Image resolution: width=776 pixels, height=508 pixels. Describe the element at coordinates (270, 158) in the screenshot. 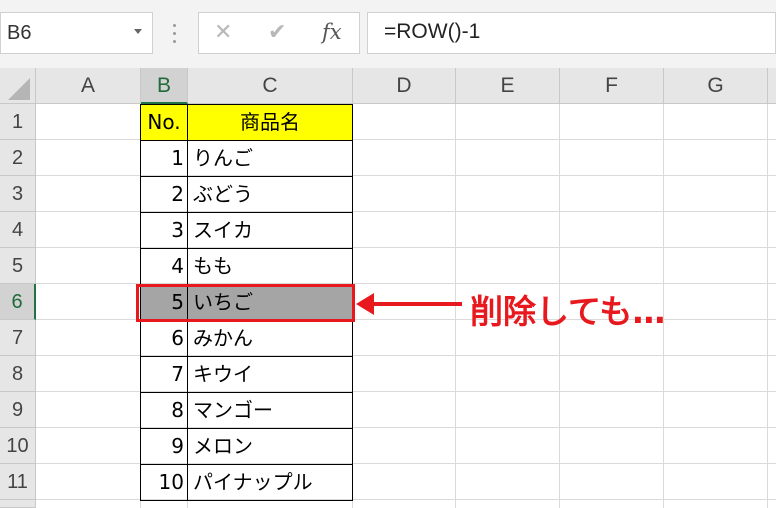

I see `cell-c2: りんご` at that location.